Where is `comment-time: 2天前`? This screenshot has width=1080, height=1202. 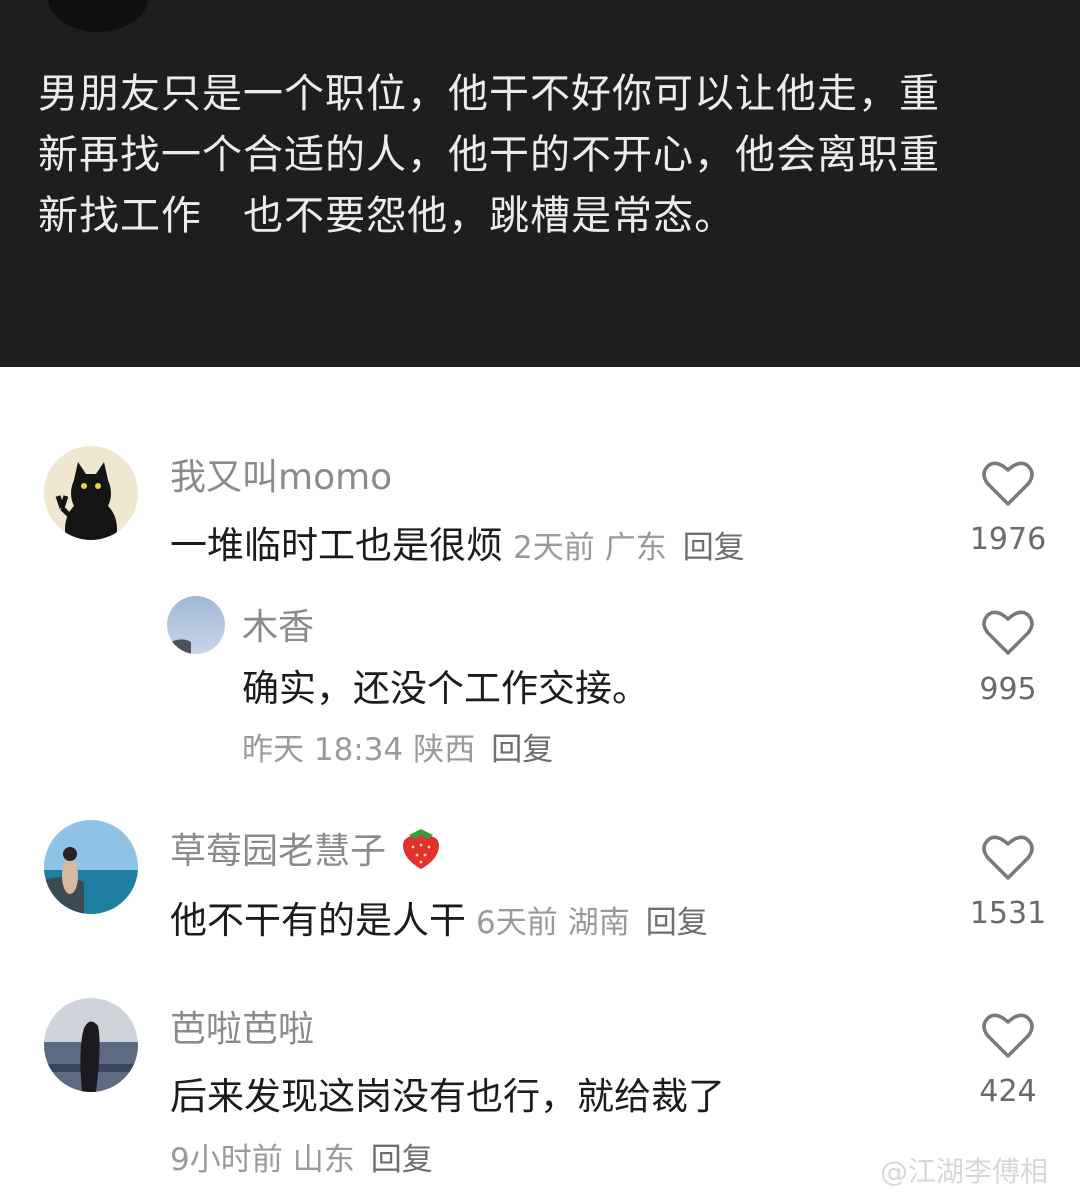
comment-time: 2天前 is located at coordinates (554, 548).